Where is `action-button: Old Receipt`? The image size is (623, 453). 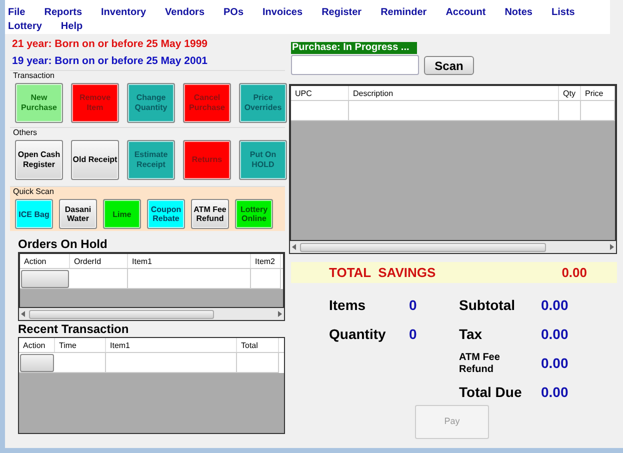
action-button: Old Receipt is located at coordinates (95, 160).